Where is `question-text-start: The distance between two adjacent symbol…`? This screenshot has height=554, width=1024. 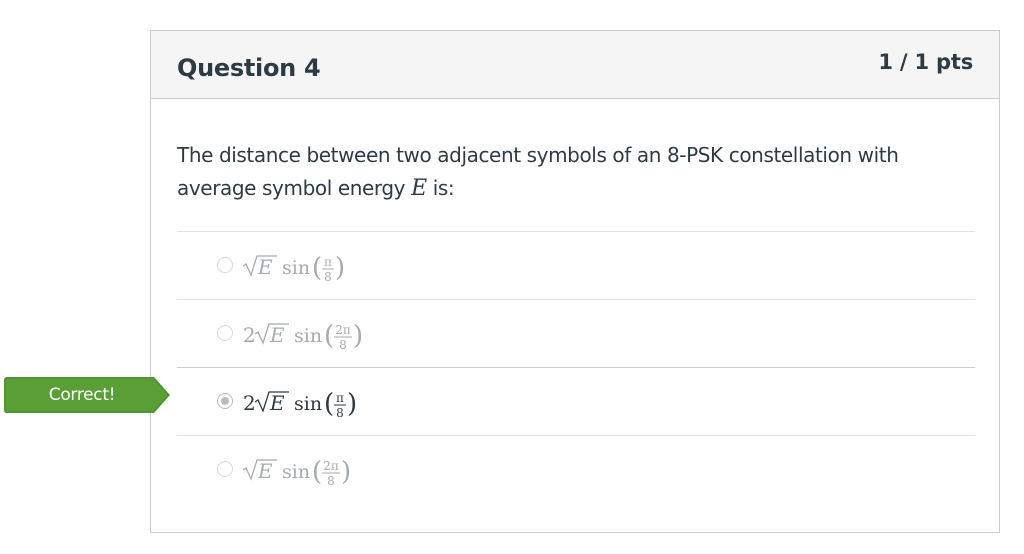
question-text-start: The distance between two adjacent symbol… is located at coordinates (538, 171).